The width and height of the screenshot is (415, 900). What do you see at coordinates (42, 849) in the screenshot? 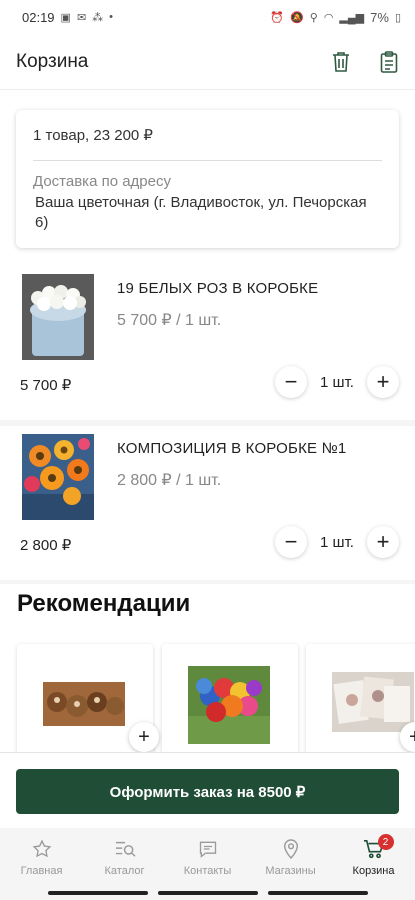
I see `star-icon` at bounding box center [42, 849].